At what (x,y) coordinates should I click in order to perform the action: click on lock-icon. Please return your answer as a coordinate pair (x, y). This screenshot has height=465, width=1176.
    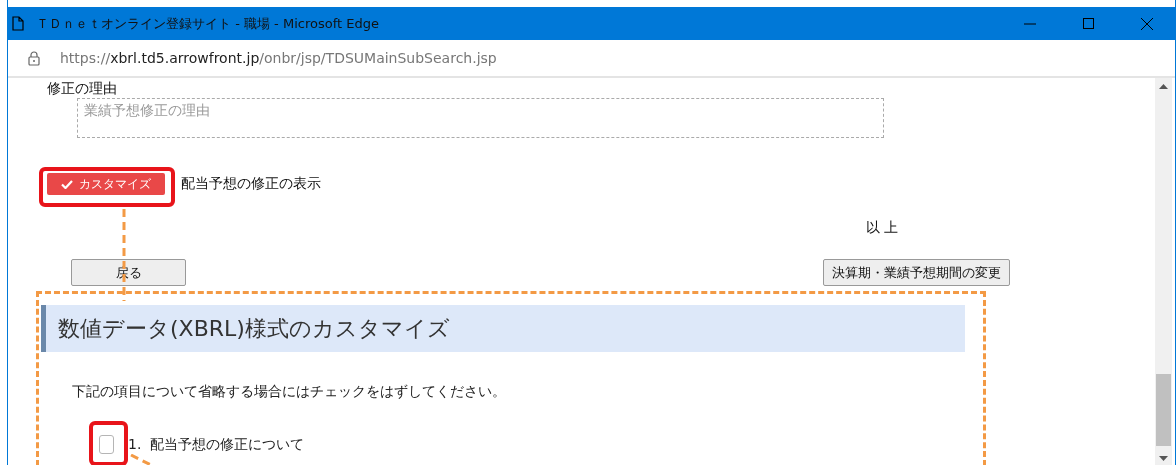
    Looking at the image, I should click on (34, 58).